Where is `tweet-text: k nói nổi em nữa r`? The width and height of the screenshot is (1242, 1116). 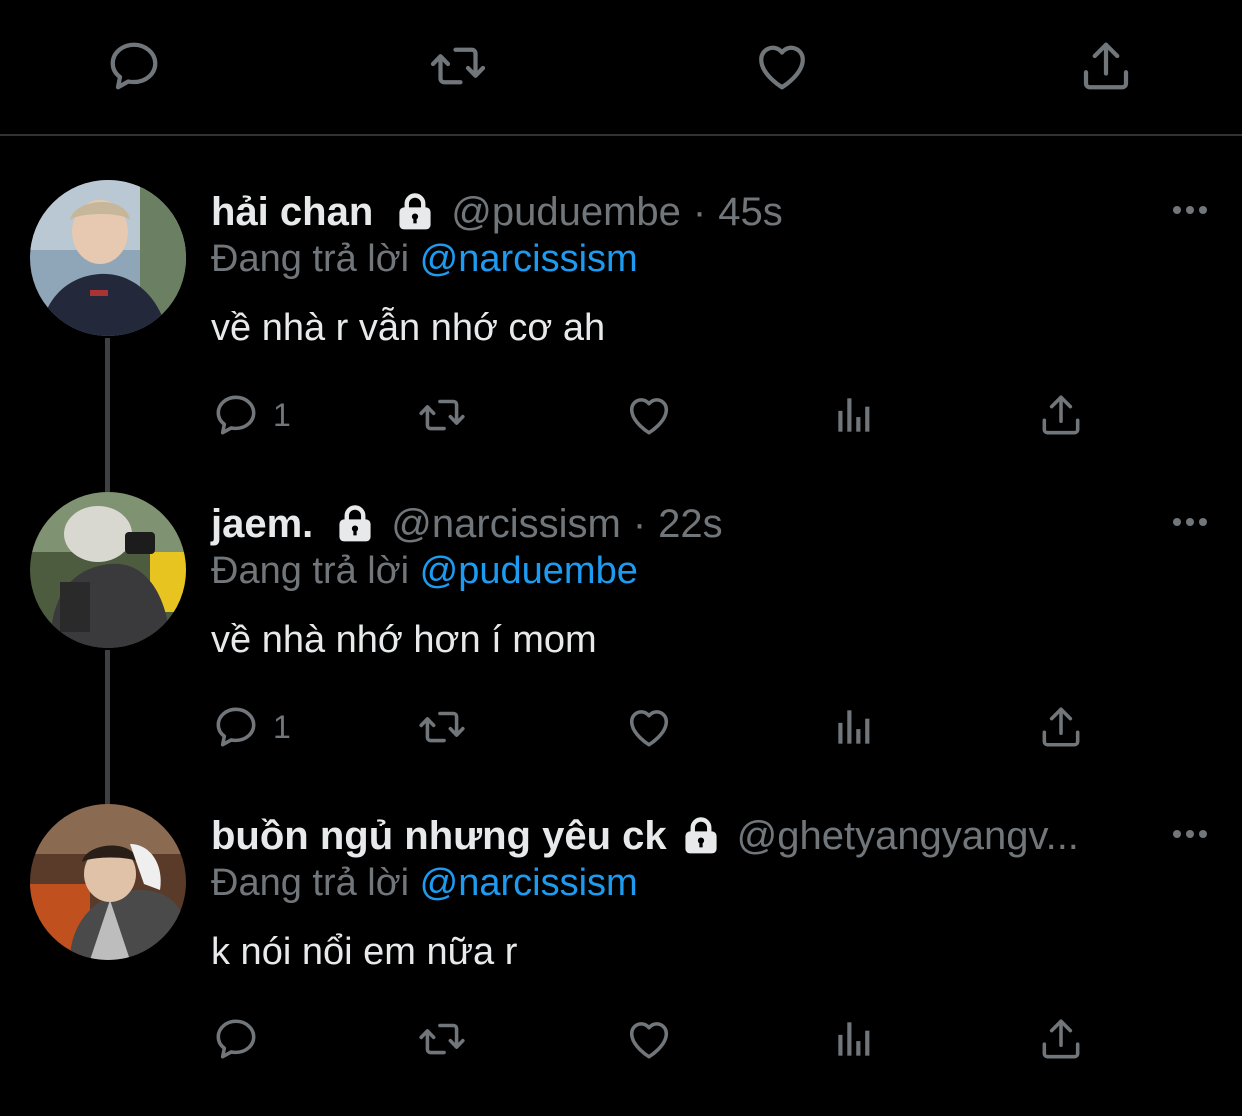
tweet-text: k nói nổi em nữa r is located at coordinates (364, 952).